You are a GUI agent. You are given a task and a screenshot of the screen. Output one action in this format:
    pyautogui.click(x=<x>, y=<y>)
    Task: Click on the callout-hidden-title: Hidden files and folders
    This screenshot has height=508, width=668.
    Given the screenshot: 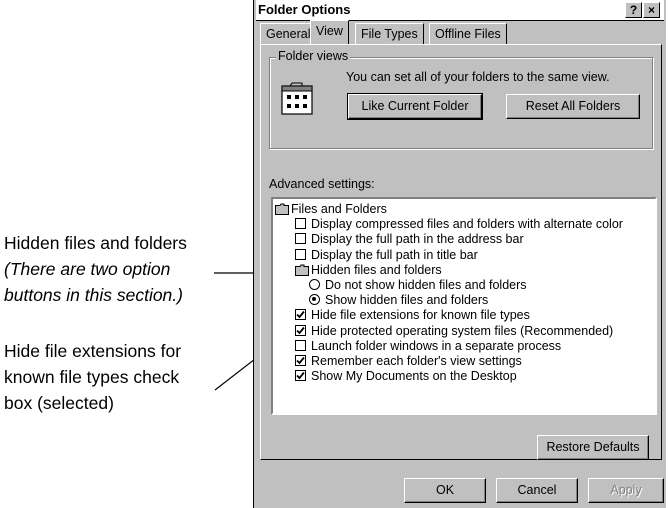 What is the action you would take?
    pyautogui.click(x=95, y=243)
    